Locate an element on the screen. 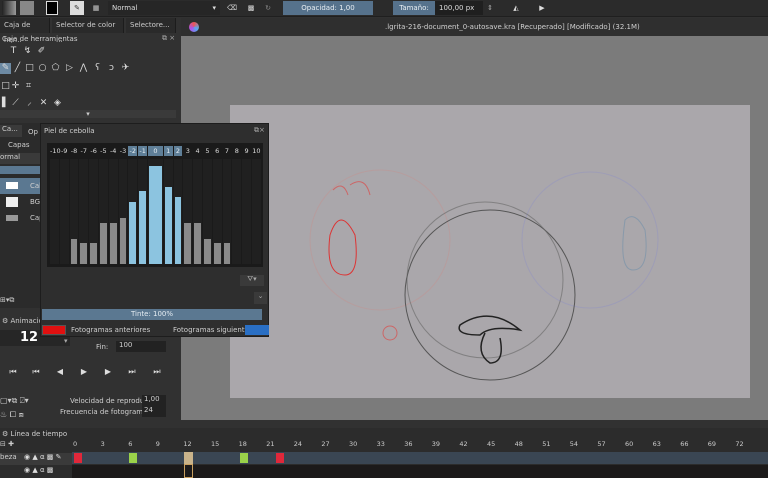 The image size is (768, 478). toolbox-expand-icon: ▾ is located at coordinates (88, 114).